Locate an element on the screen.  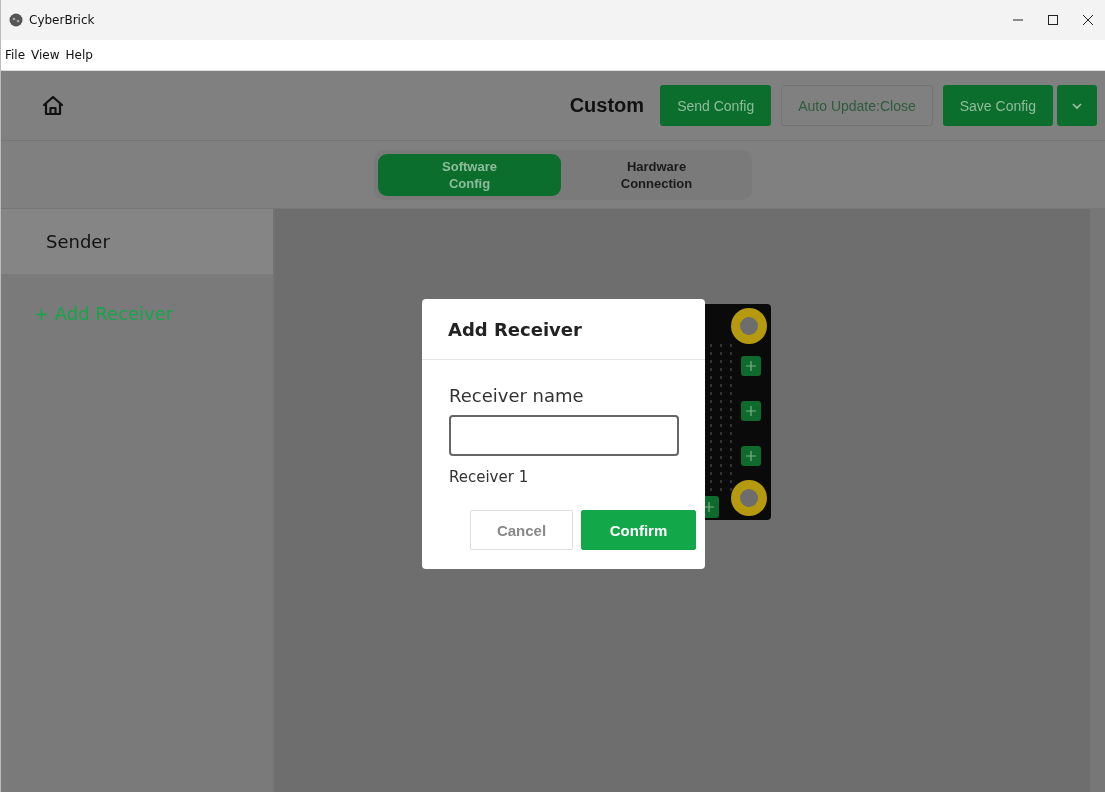
window-title: CyberBrick is located at coordinates (62, 20).